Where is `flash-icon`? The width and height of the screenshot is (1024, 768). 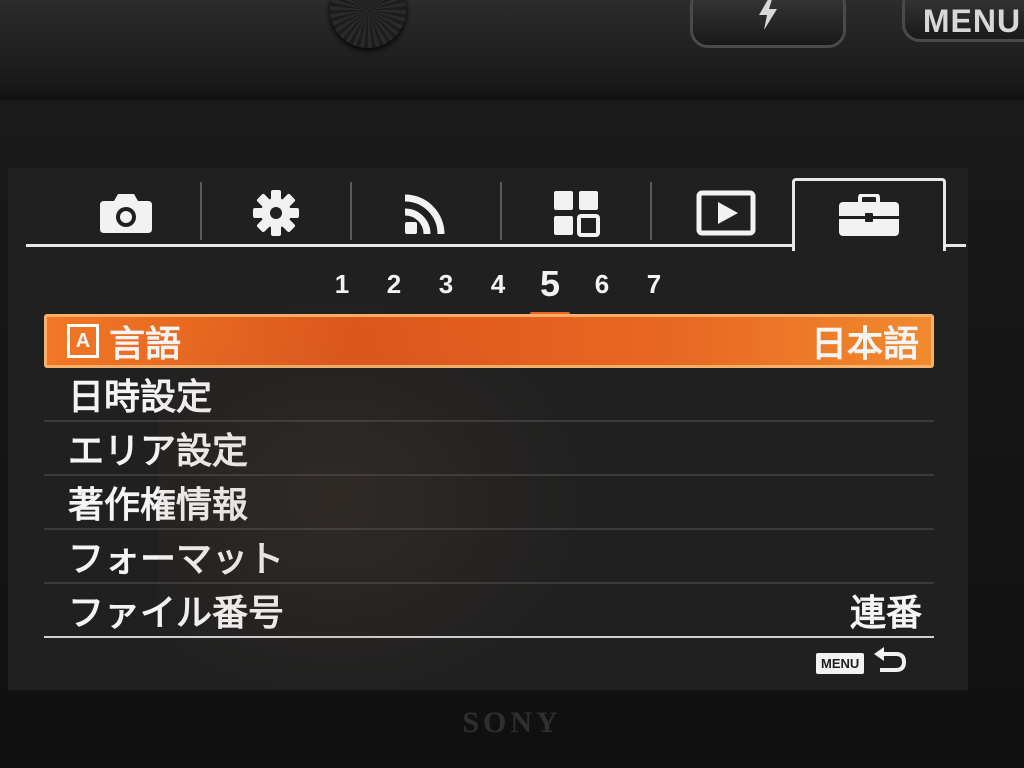
flash-icon is located at coordinates (768, 19).